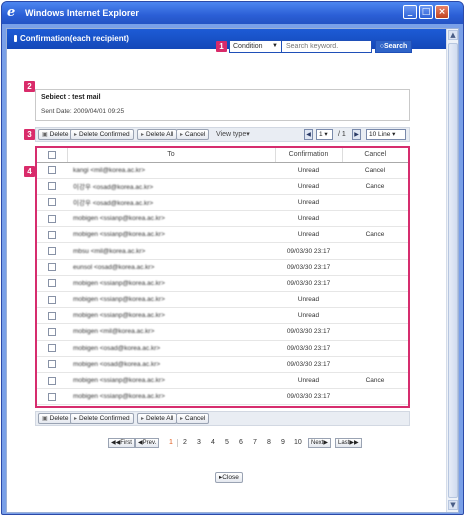 Image resolution: width=465 pixels, height=516 pixels. Describe the element at coordinates (410, 12) in the screenshot. I see `minimize-button: _` at that location.